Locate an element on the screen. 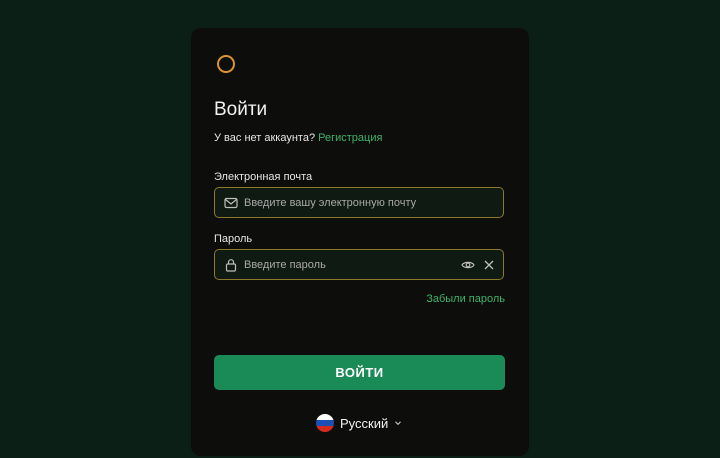 This screenshot has height=458, width=720. login-button: ВОЙТИ is located at coordinates (359, 372).